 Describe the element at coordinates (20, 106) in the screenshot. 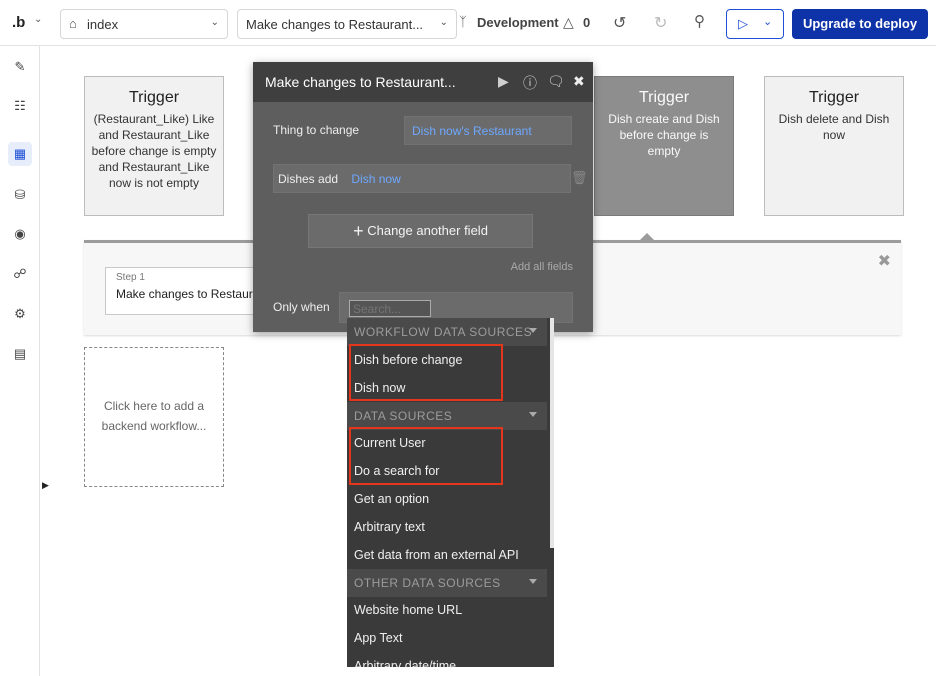

I see `workflow-tree-icon: ☷` at that location.